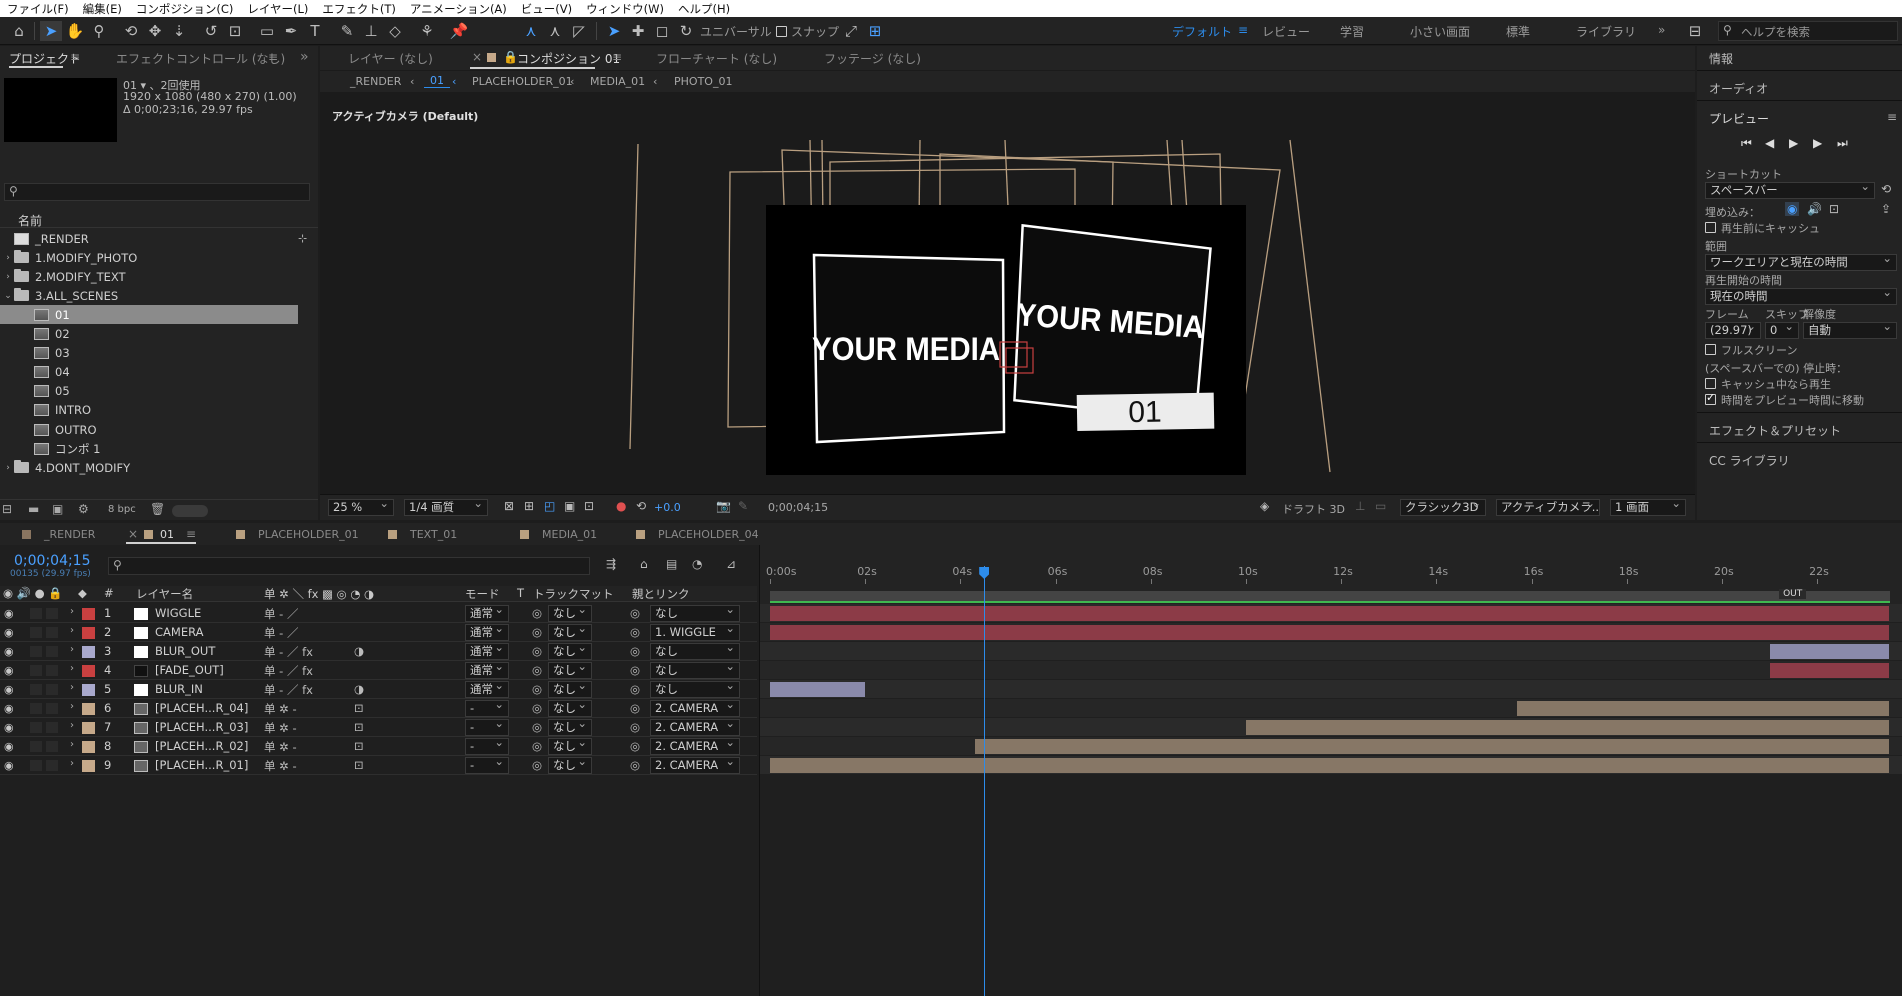  I want to click on workspace-libraries: ライブラリ, so click(1606, 31).